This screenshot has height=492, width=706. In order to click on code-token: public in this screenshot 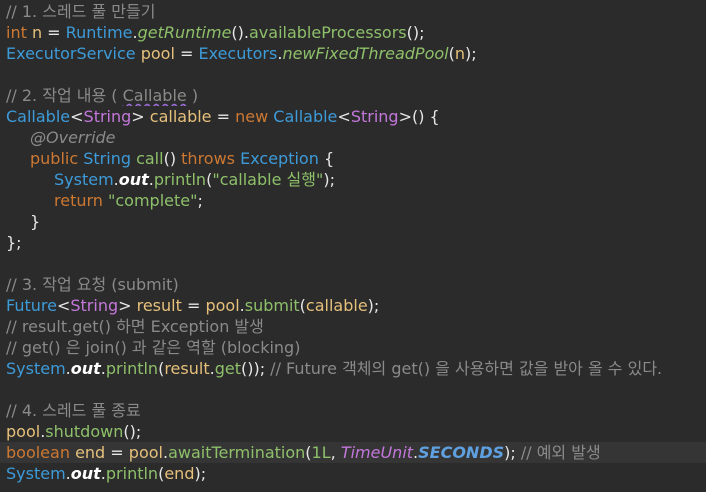, I will do `click(54, 158)`.